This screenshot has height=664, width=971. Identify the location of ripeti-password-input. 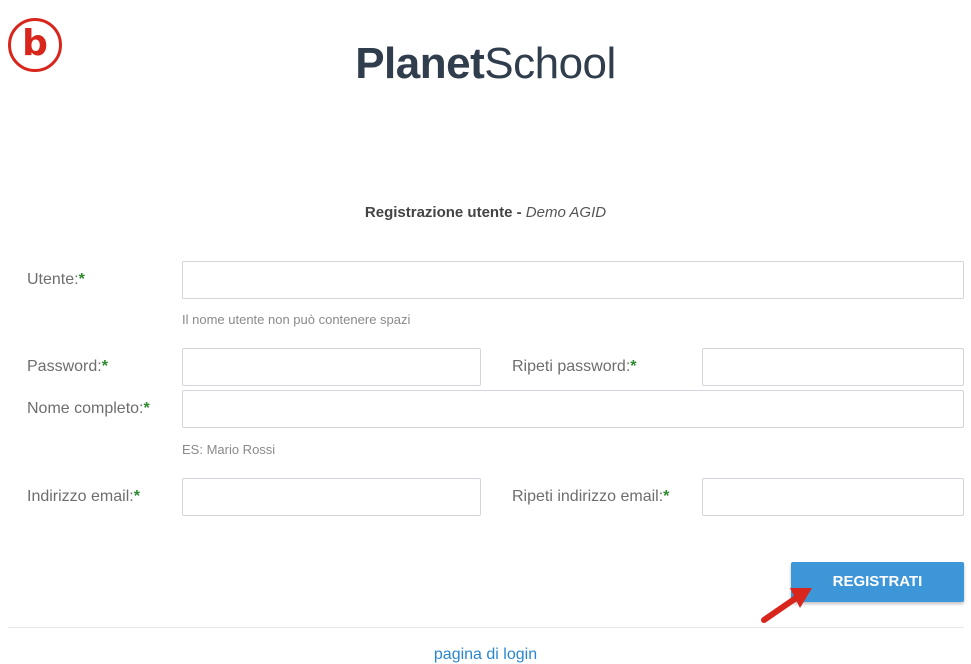
(833, 367).